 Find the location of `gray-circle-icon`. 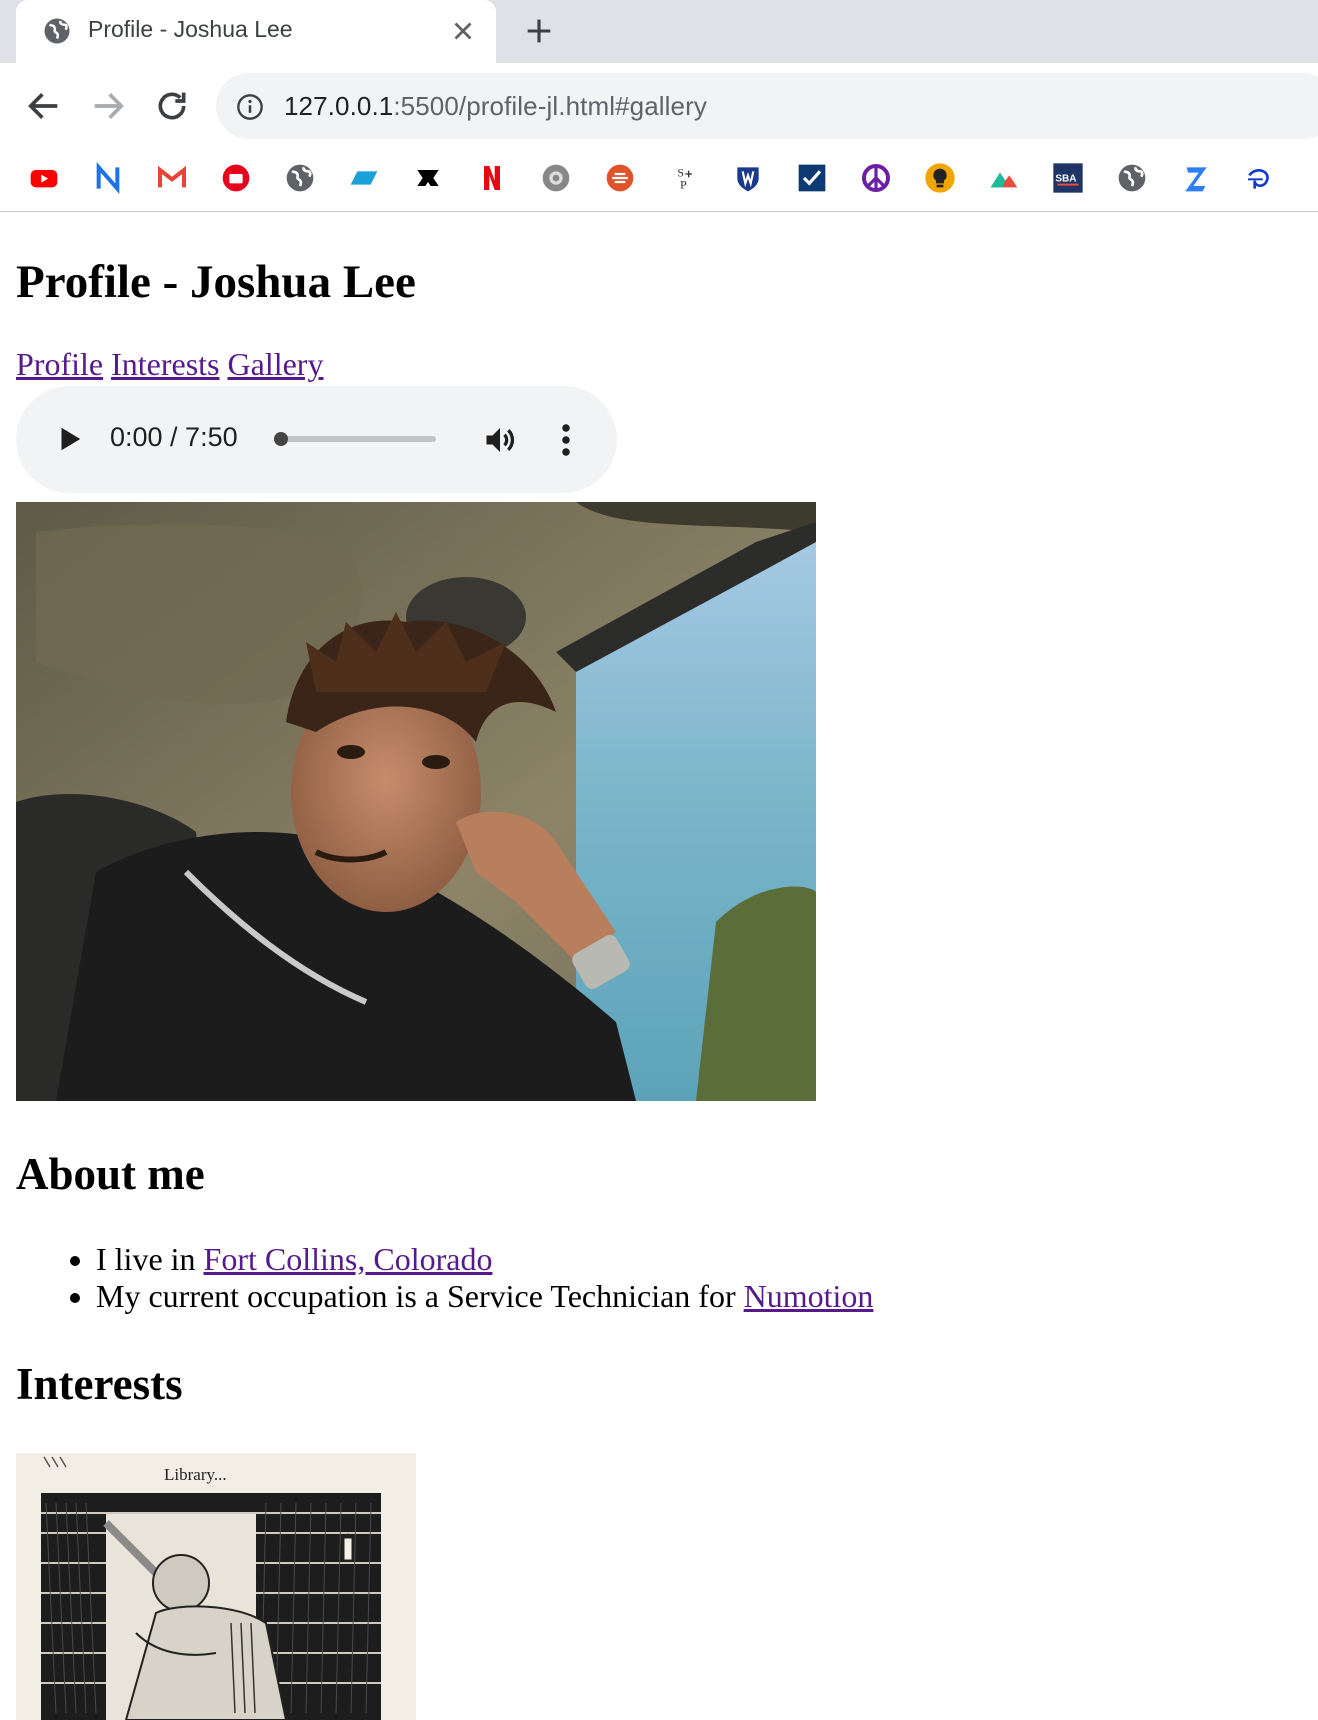

gray-circle-icon is located at coordinates (556, 178).